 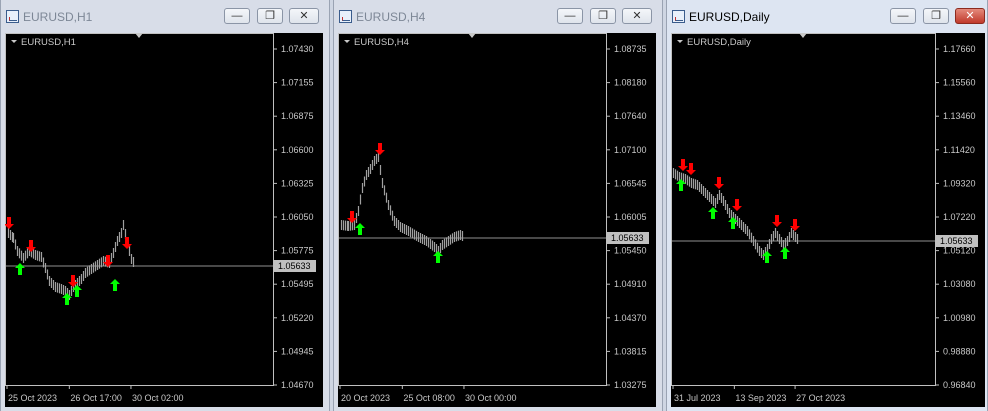 I want to click on y-tick-label: 1.07220, so click(x=959, y=217).